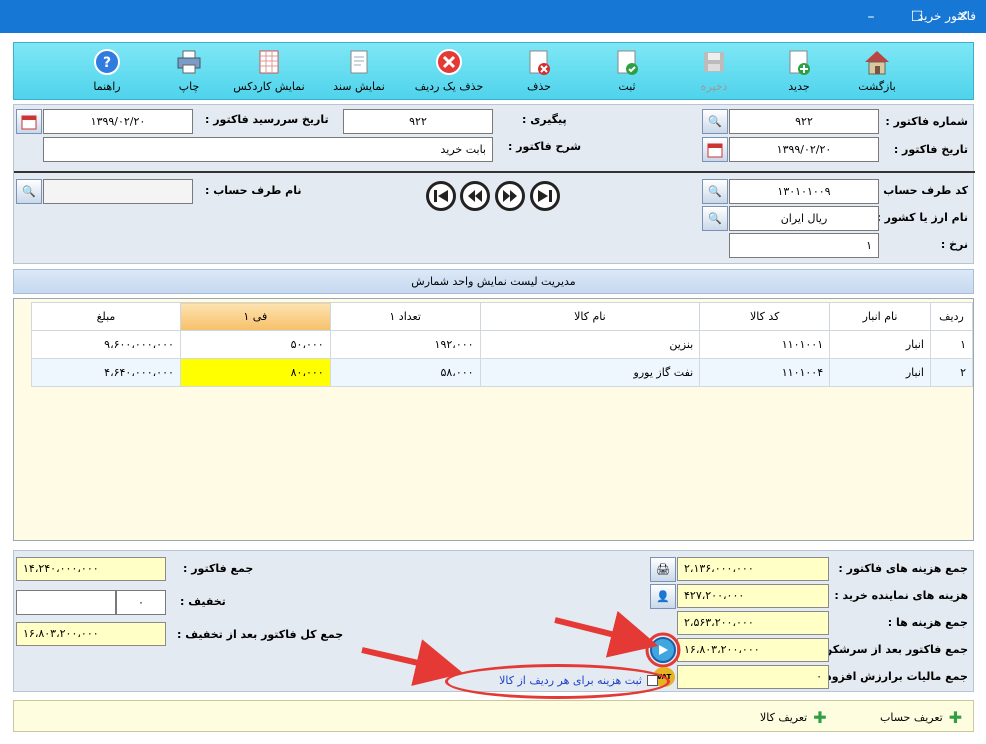 This screenshot has width=986, height=744. I want to click on help-icon: ?, so click(107, 62).